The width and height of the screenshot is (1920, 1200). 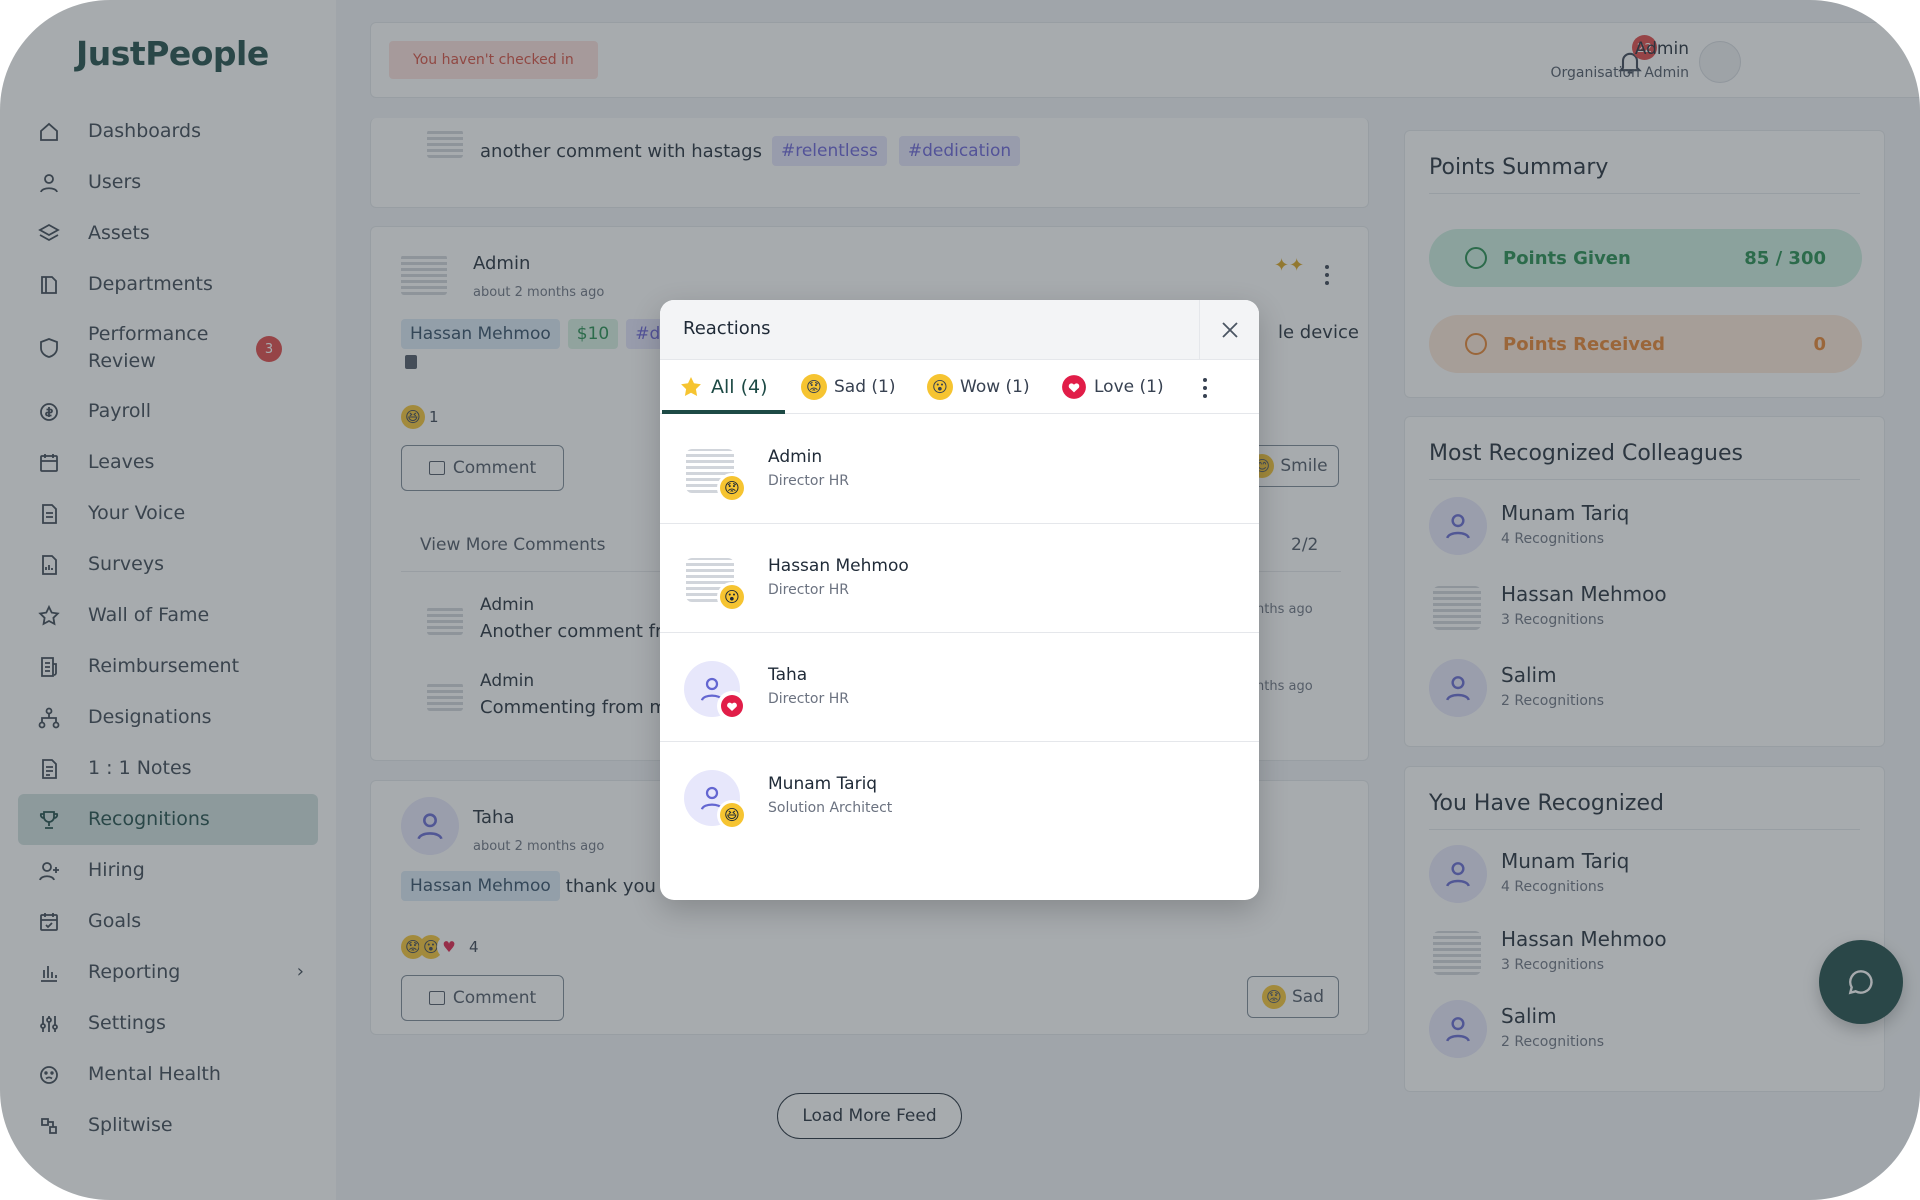 I want to click on close-button, so click(x=1229, y=330).